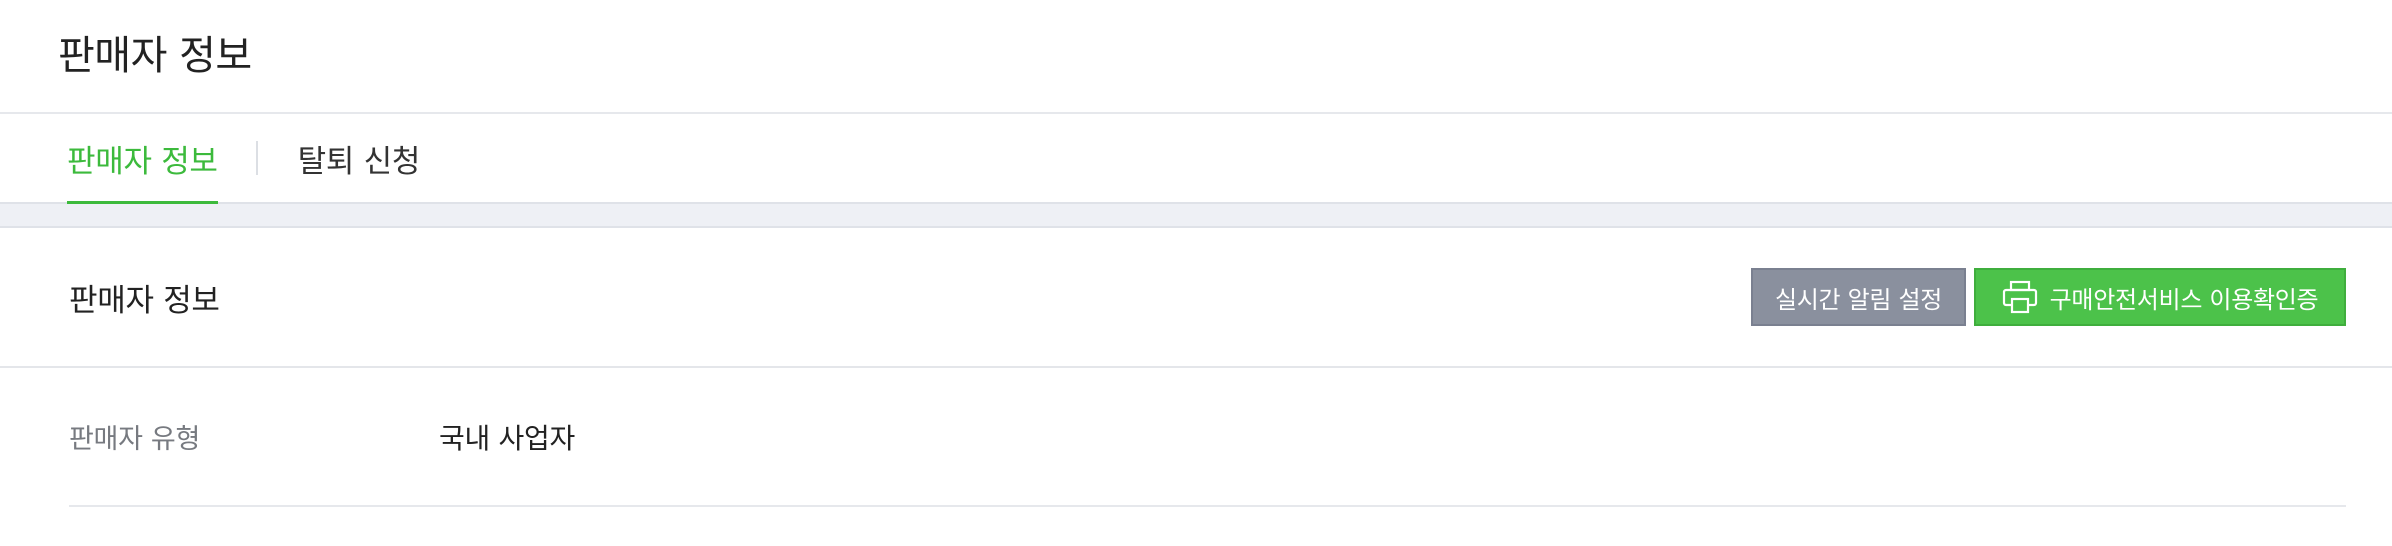 Image resolution: width=2392 pixels, height=546 pixels. I want to click on section-title: 판매자 정보, so click(144, 300).